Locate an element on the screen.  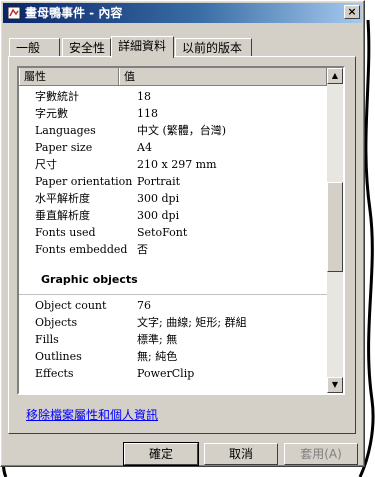
property-value: 文字; 曲線; 矩形; 群組 is located at coordinates (192, 322).